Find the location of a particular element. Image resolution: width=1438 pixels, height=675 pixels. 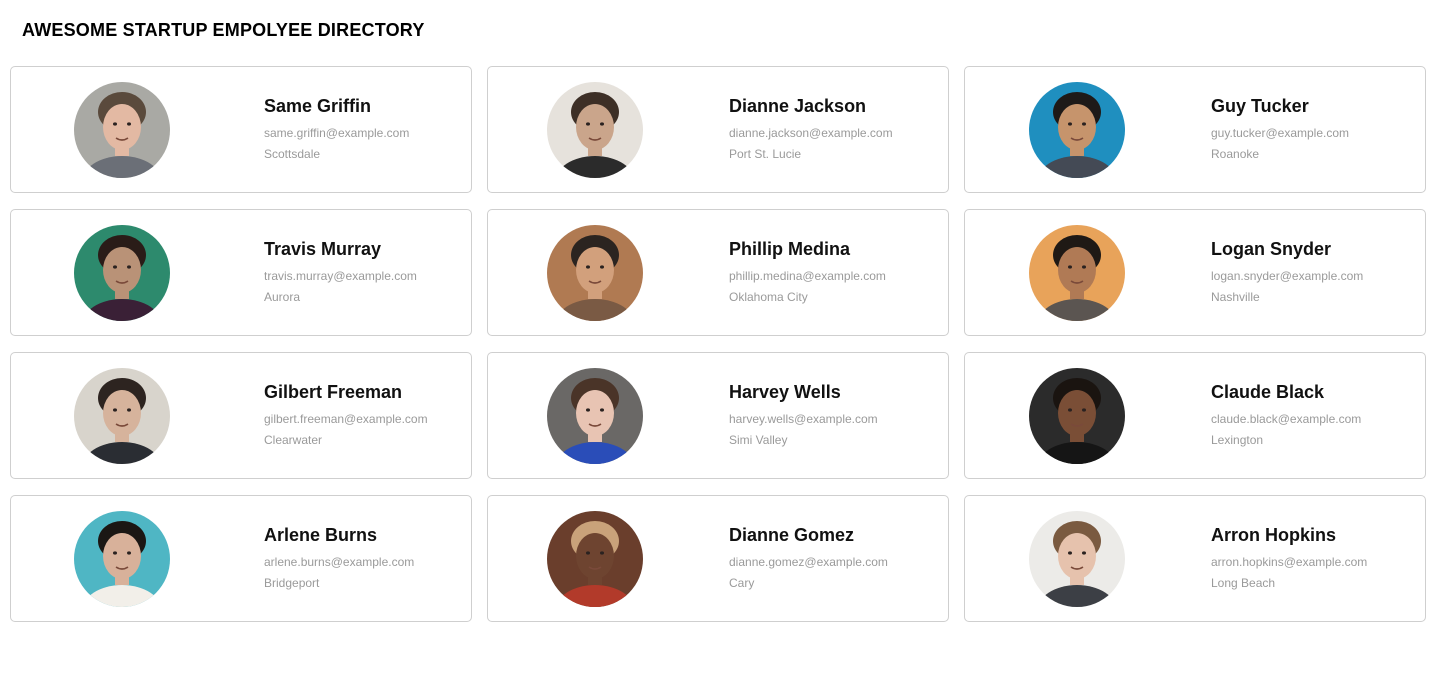

employee-email: arron.hopkins@example.com is located at coordinates (1289, 562).